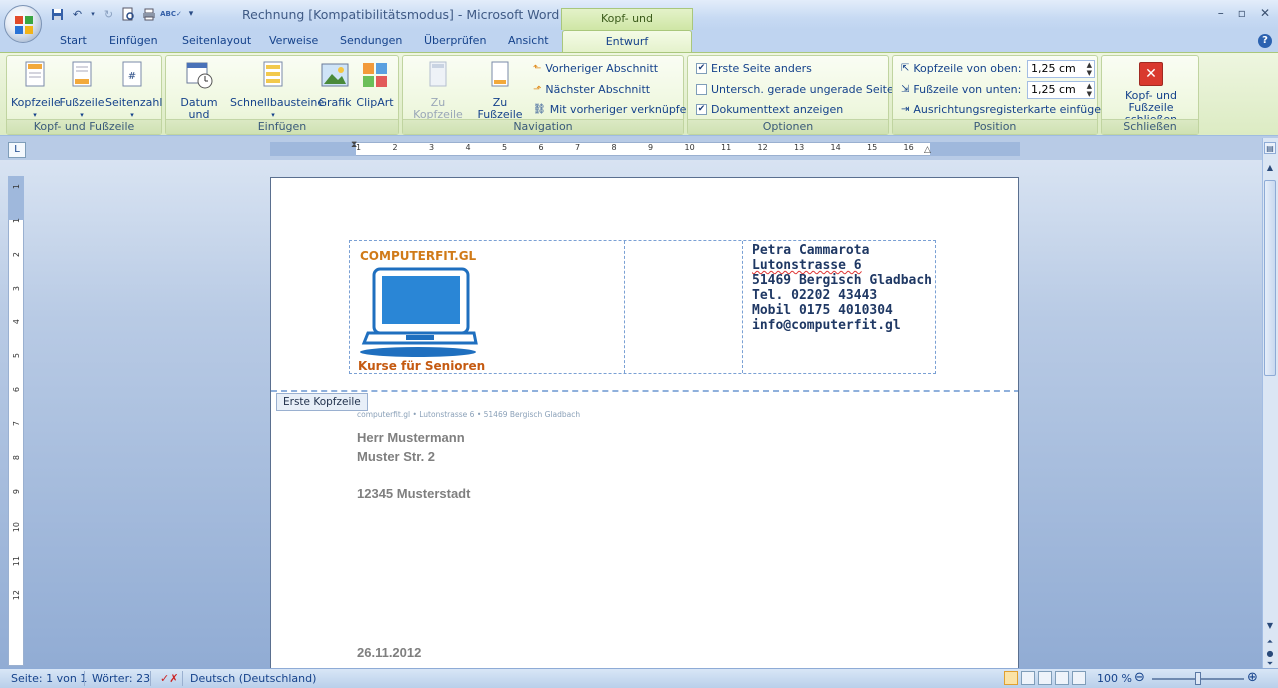 The height and width of the screenshot is (688, 1278). I want to click on ausrichtungsregister-button: ⇥ Ausrichtungsregisterkarte einfügen, so click(1004, 109).